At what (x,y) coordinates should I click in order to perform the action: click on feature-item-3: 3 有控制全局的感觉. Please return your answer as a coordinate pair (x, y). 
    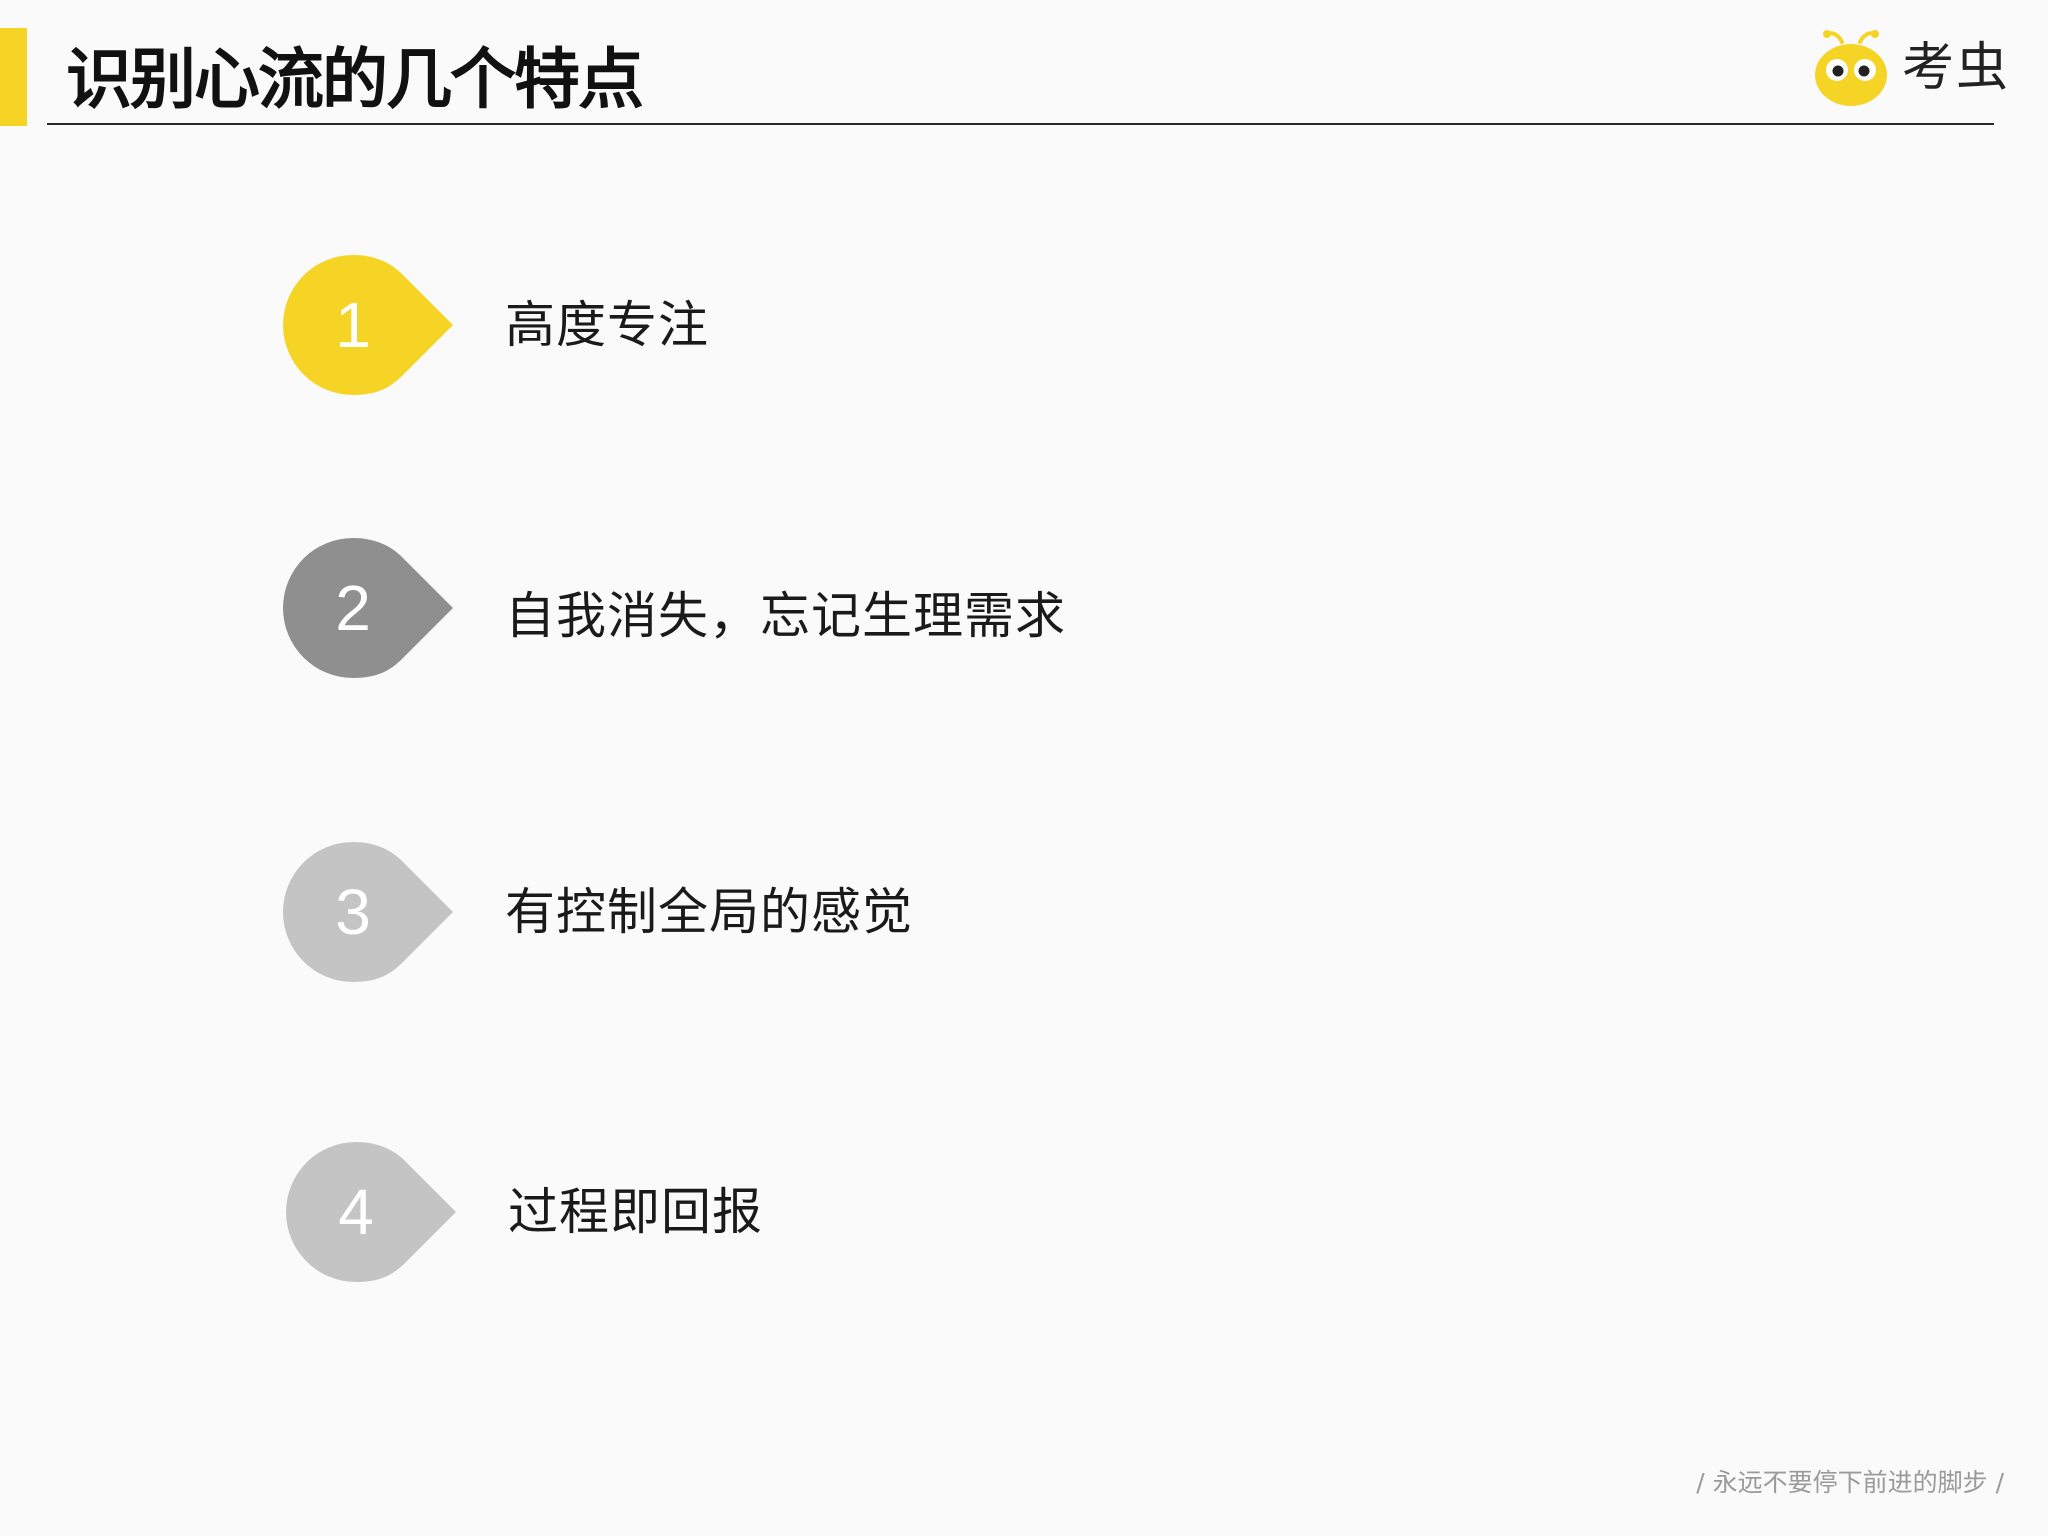
    Looking at the image, I should click on (930, 912).